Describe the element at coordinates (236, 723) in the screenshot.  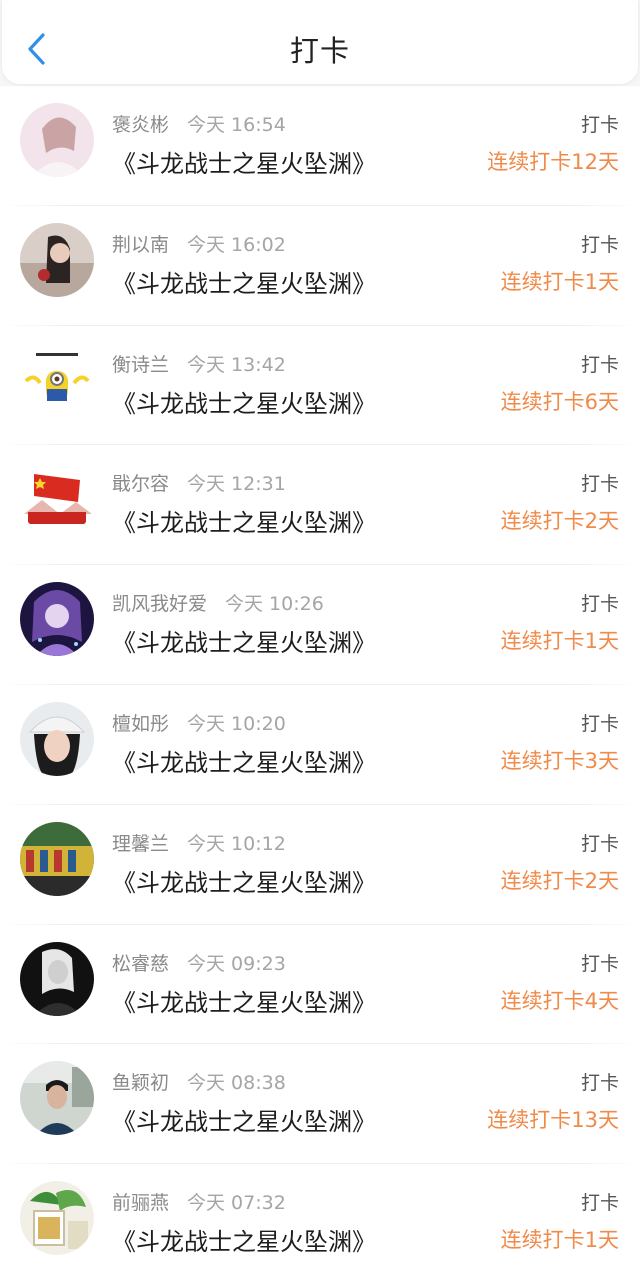
I see `checkin-time: 今天 10:20` at that location.